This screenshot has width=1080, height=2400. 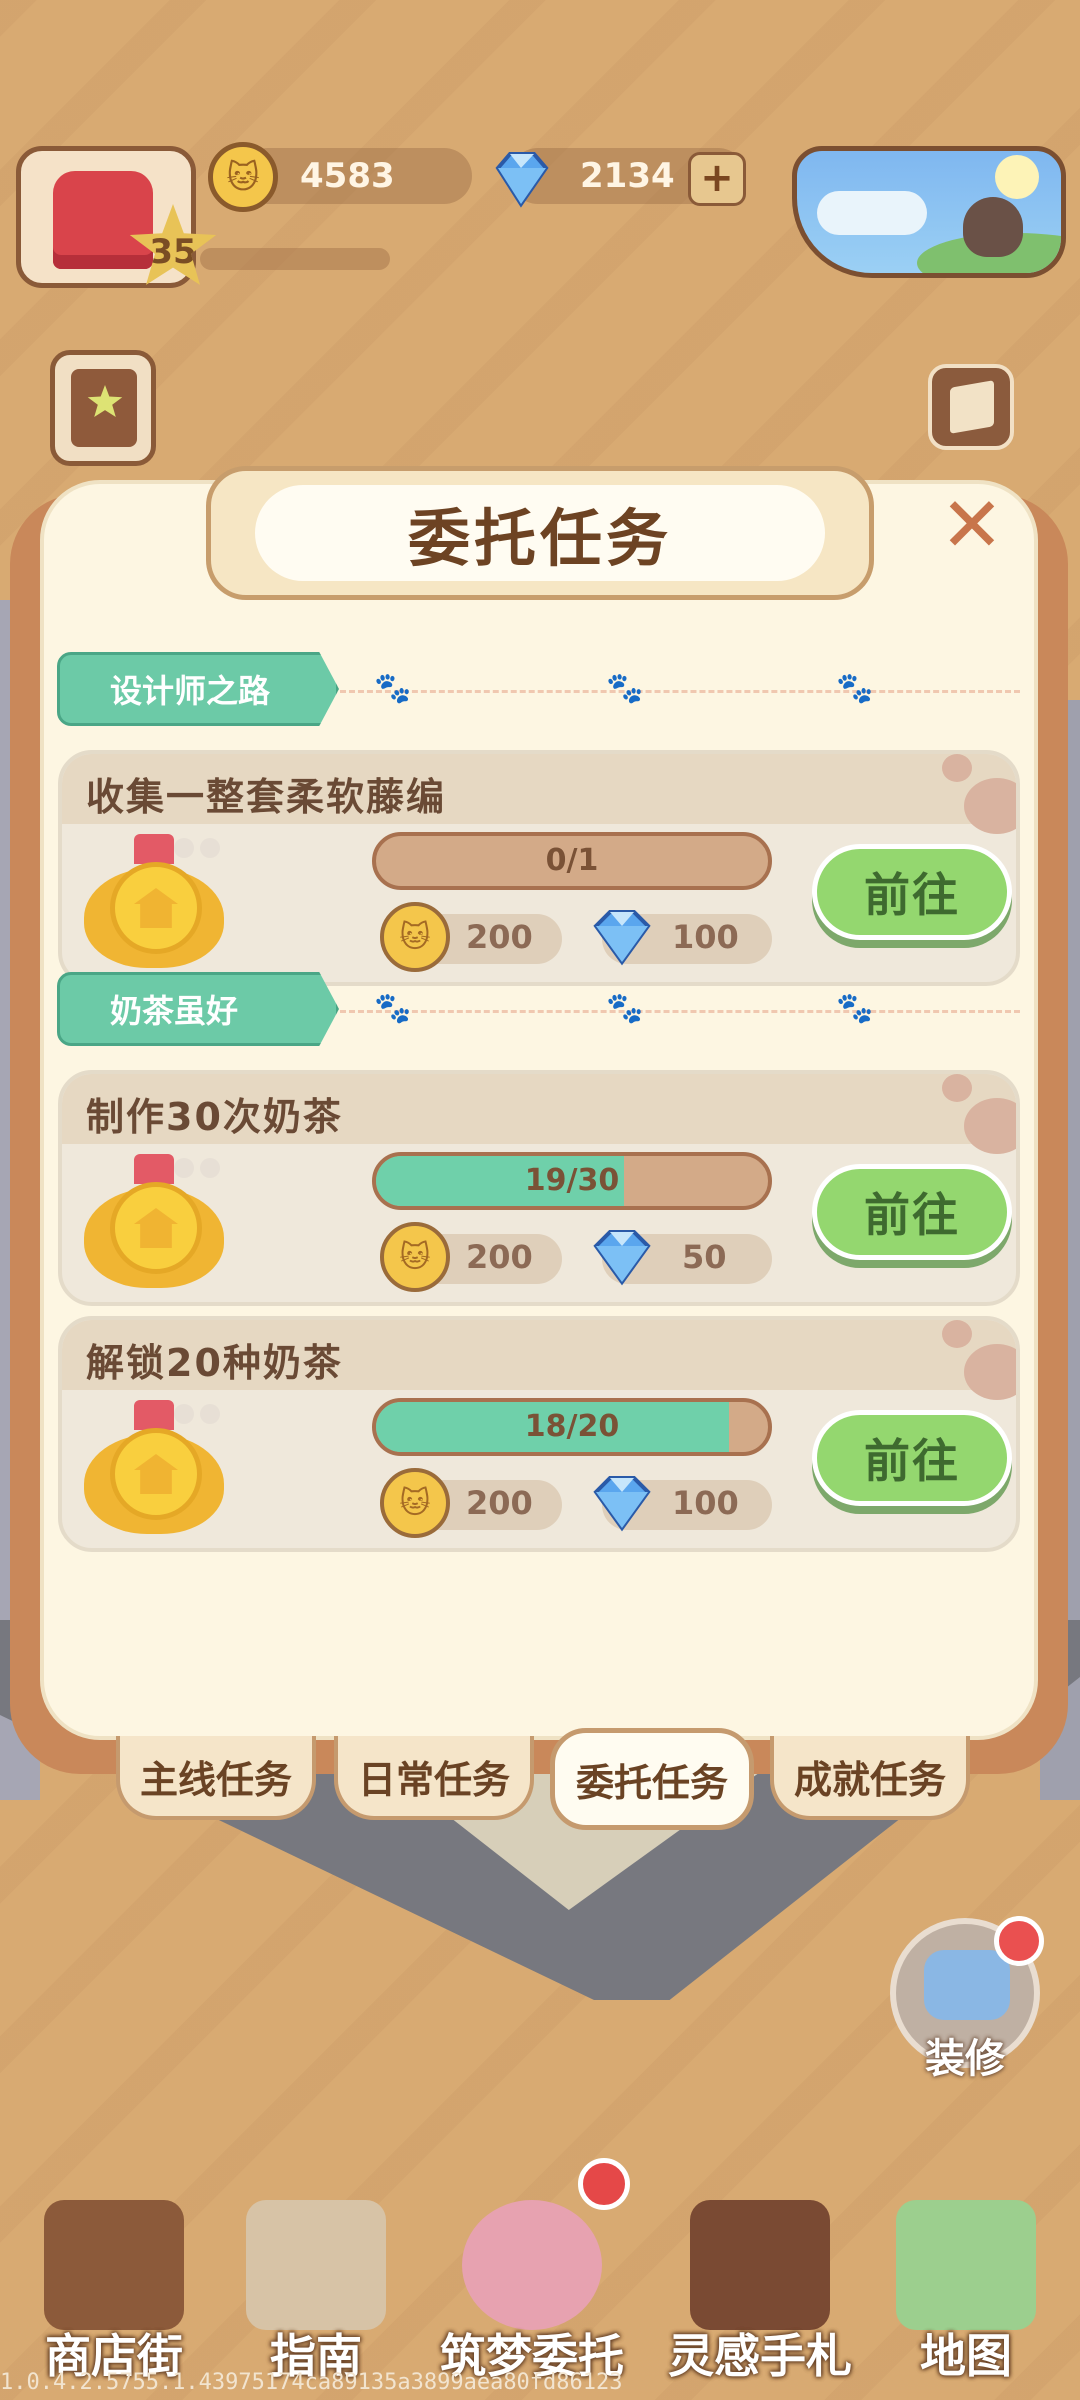 I want to click on inspiration-book-icon, so click(x=760, y=2265).